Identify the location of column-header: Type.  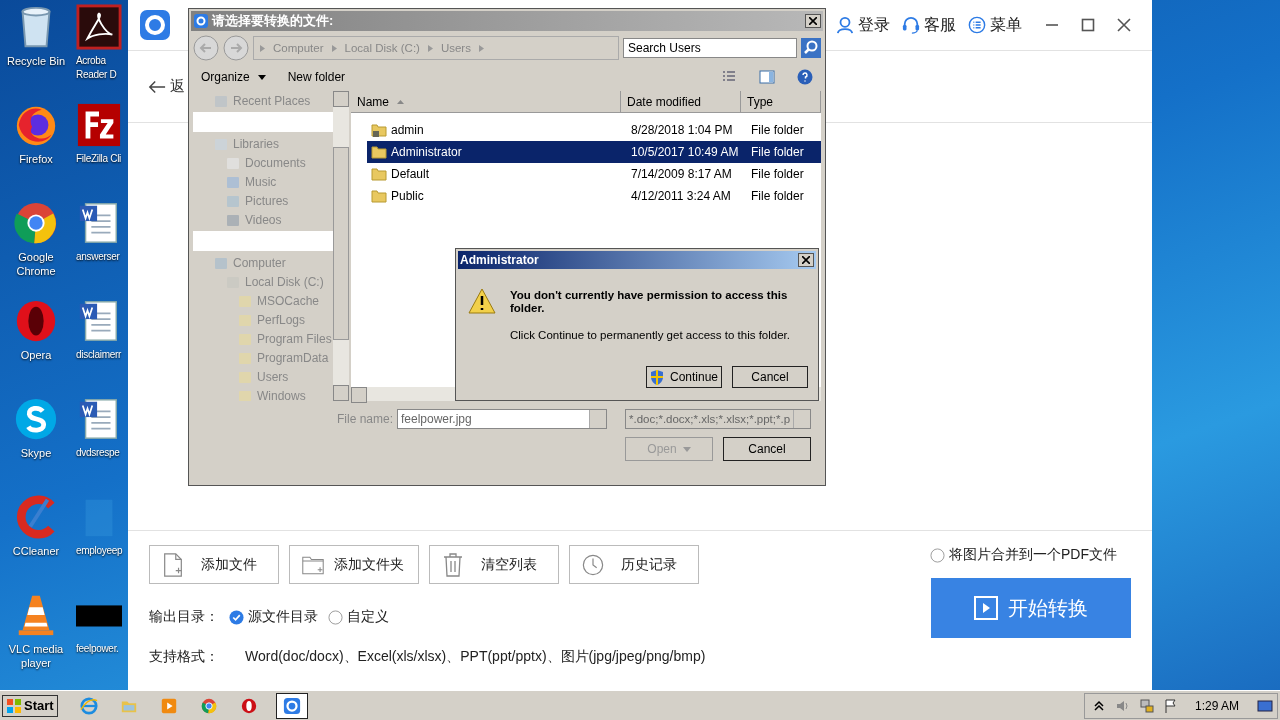
(781, 102).